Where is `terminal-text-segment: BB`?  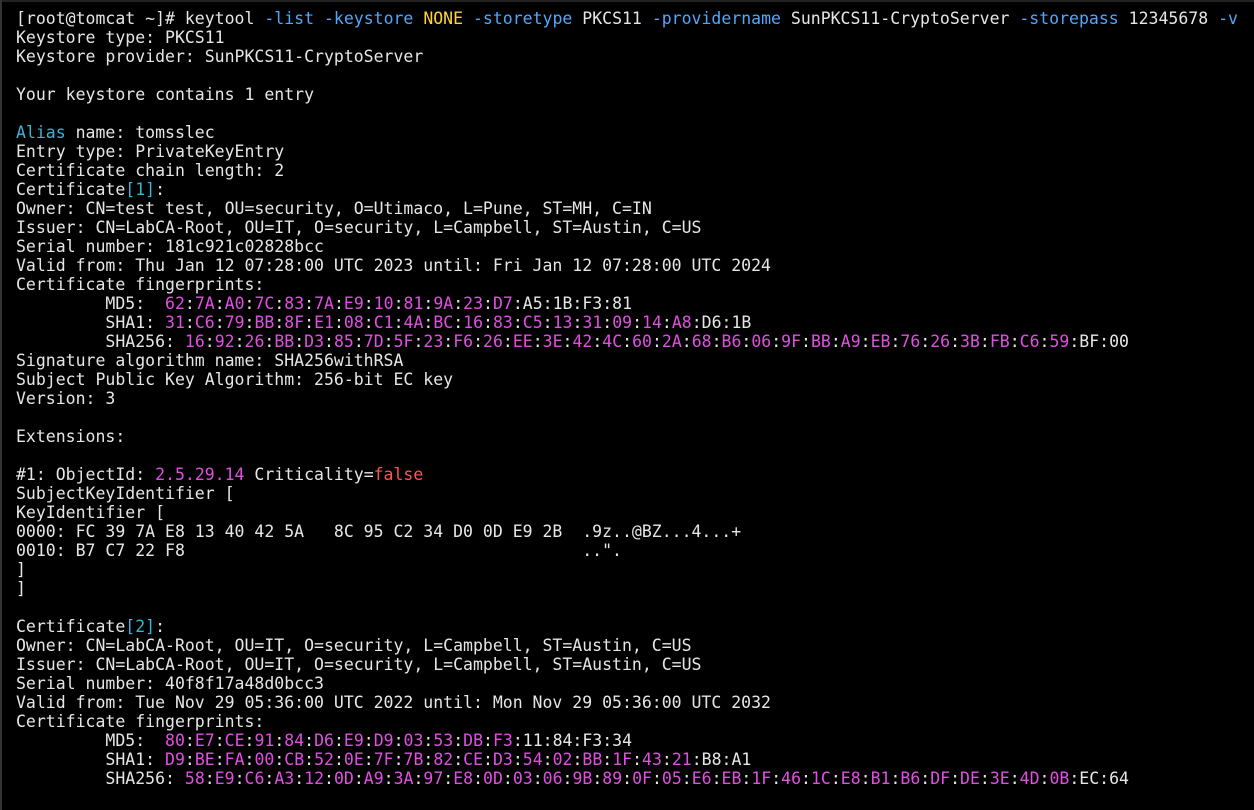
terminal-text-segment: BB is located at coordinates (284, 341).